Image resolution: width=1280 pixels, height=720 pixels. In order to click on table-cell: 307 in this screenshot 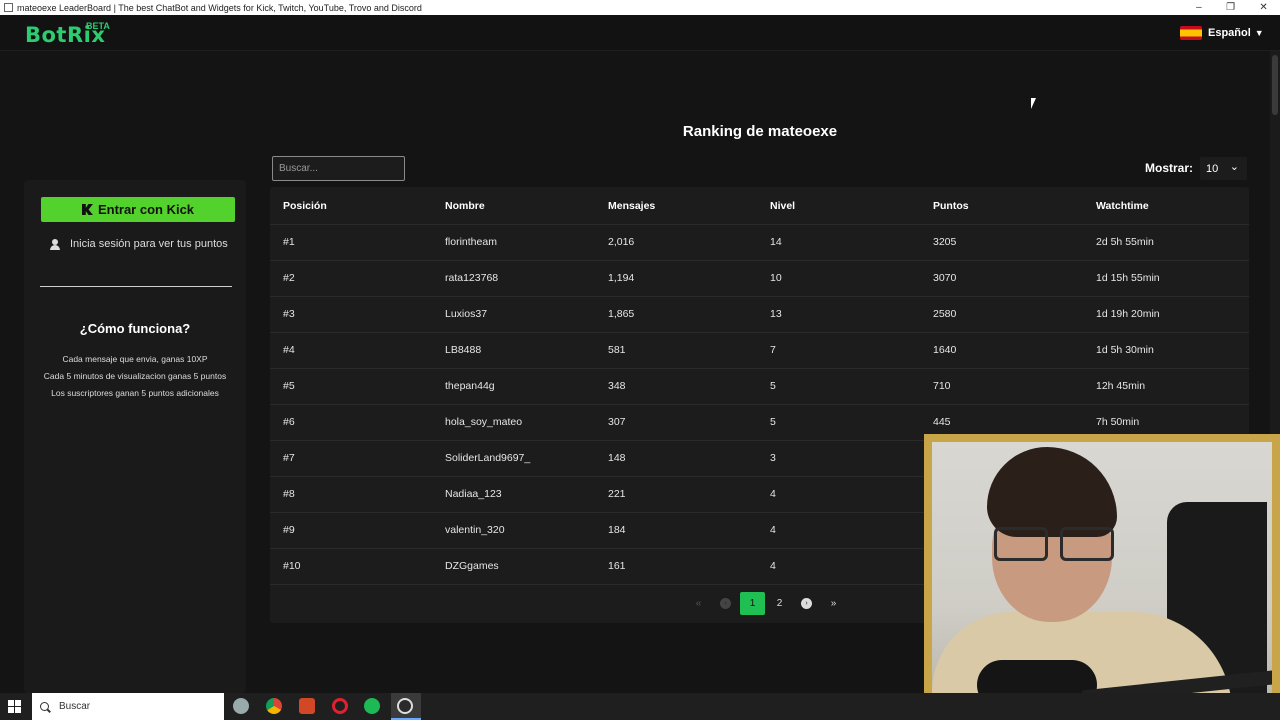, I will do `click(617, 422)`.